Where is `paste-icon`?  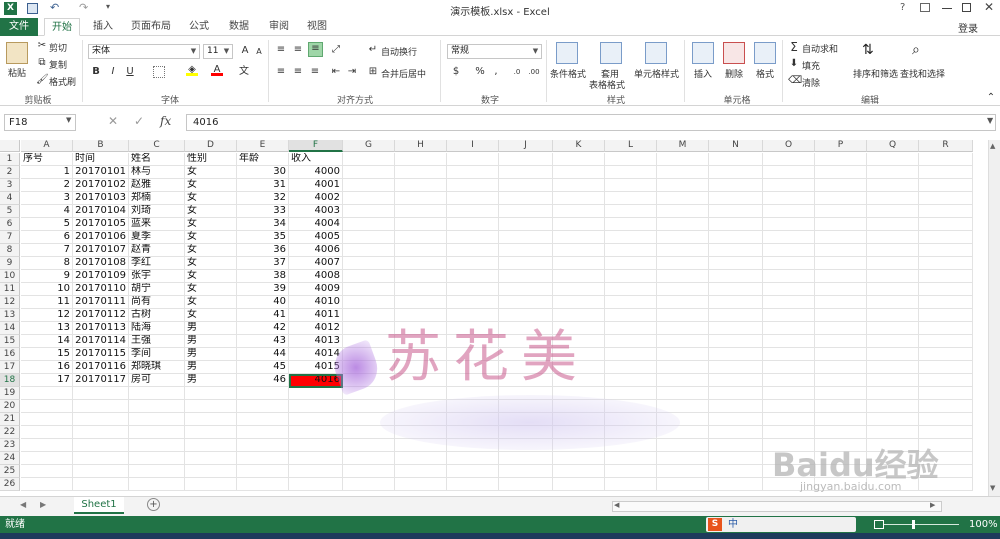
paste-icon is located at coordinates (17, 53).